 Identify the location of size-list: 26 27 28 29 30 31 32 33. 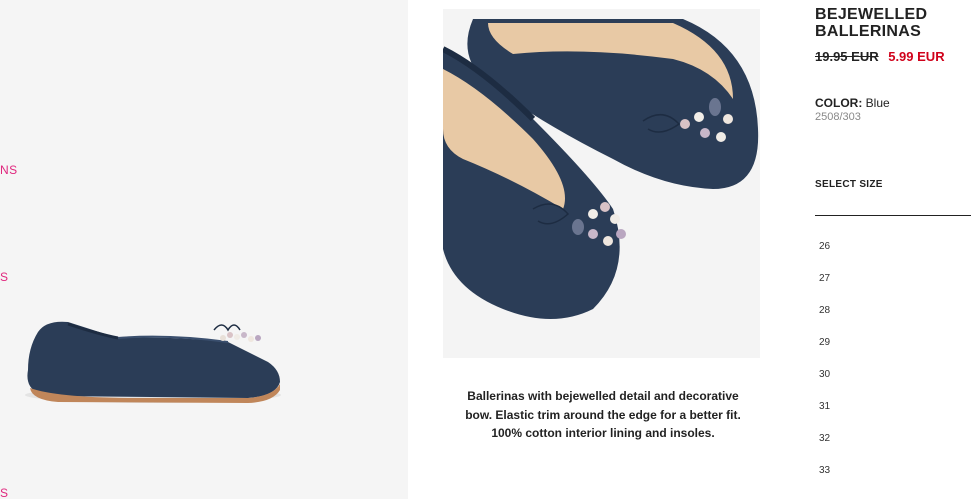
(824, 364).